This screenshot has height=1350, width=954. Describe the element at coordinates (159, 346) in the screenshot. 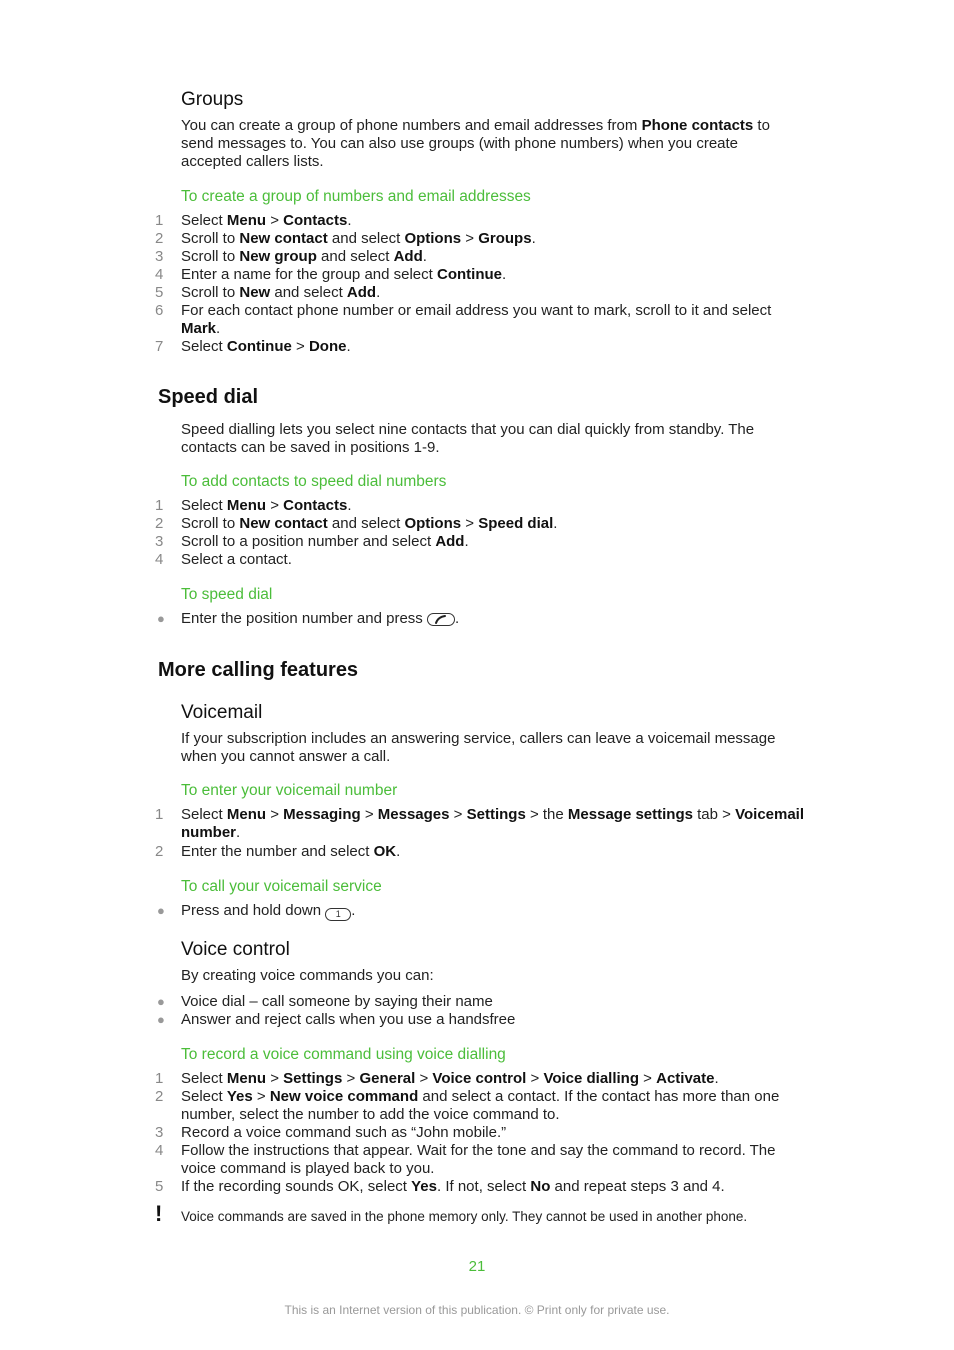

I see `step-number: 7` at that location.